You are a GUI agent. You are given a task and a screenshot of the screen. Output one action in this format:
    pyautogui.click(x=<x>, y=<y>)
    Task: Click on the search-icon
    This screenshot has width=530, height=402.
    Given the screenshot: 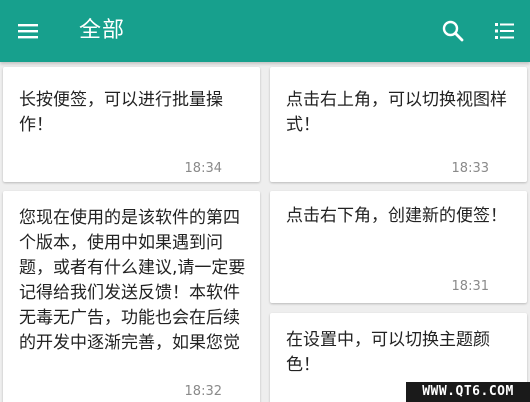 What is the action you would take?
    pyautogui.click(x=453, y=31)
    